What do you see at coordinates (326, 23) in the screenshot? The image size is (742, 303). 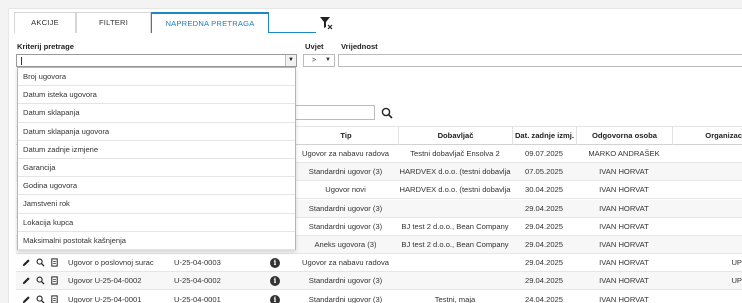 I see `filter-icon` at bounding box center [326, 23].